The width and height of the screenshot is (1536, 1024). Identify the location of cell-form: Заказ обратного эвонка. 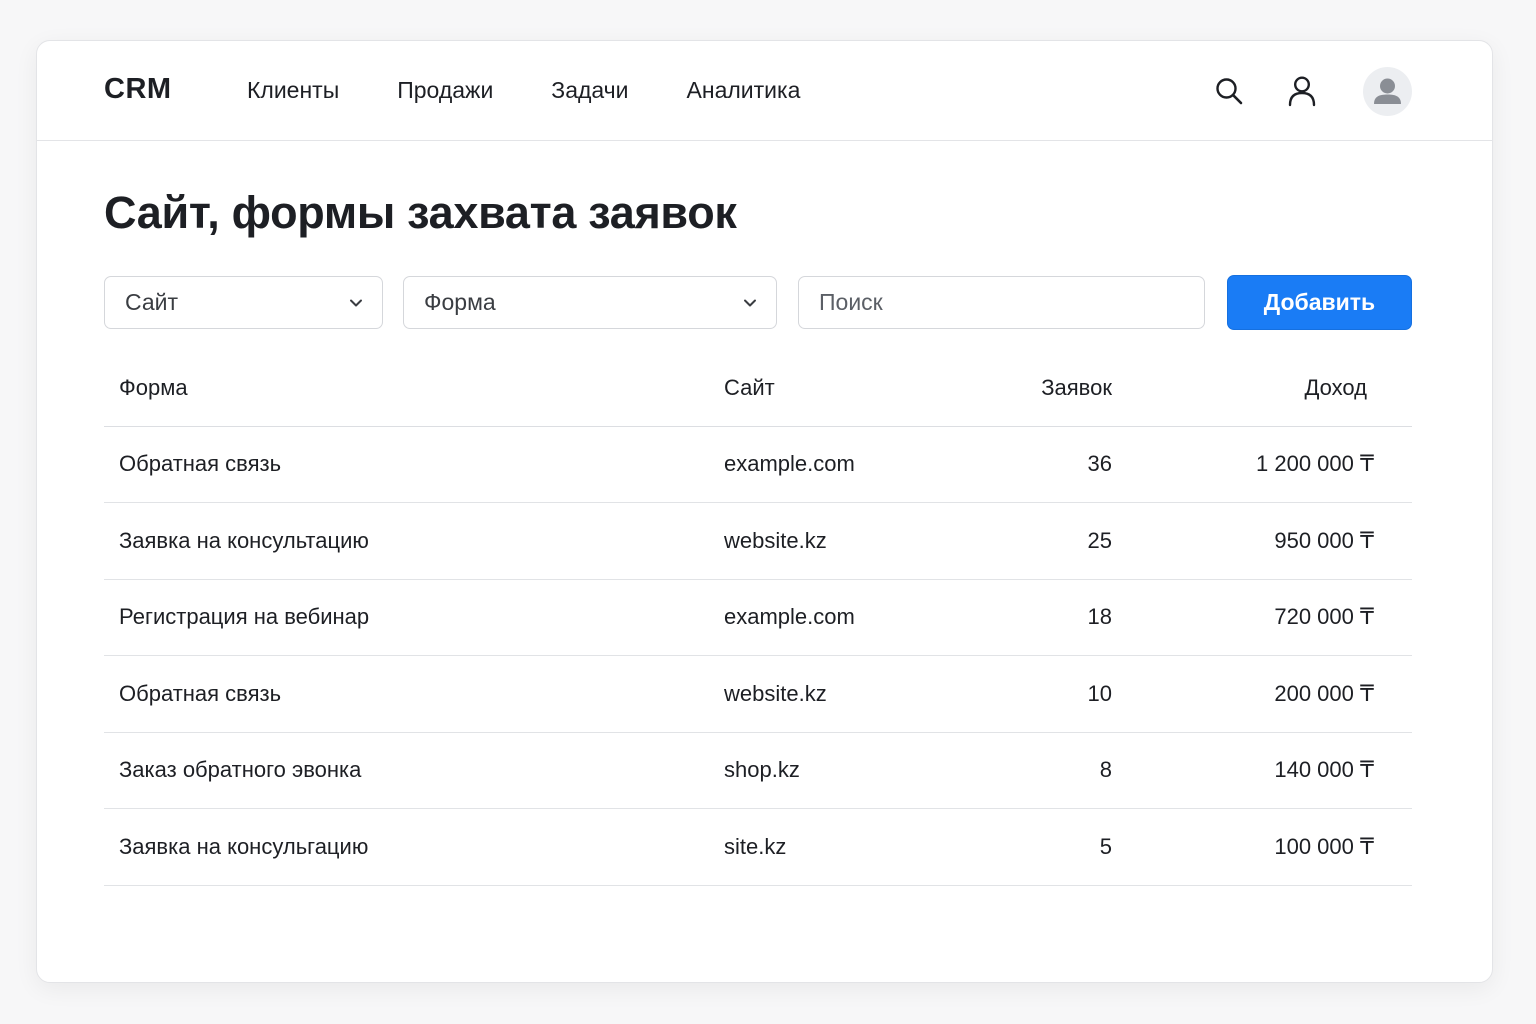
(414, 770).